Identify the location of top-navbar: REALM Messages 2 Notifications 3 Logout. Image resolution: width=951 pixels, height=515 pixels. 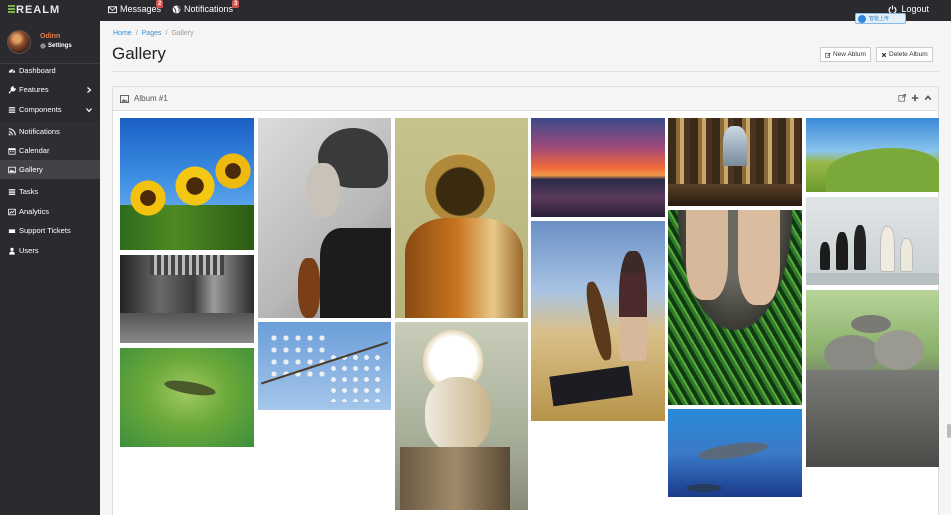
(475, 10).